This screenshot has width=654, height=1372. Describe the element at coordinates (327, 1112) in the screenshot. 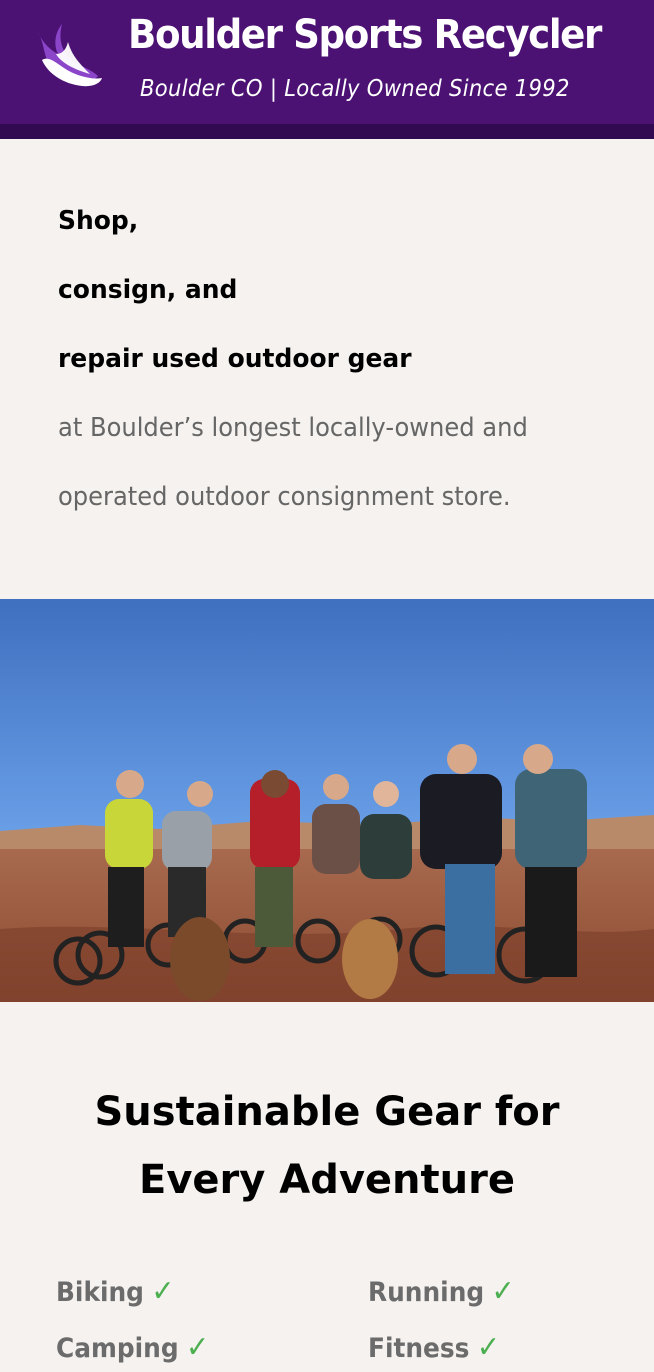

I see `section-heading-line-1: Sustainable Gear for` at that location.